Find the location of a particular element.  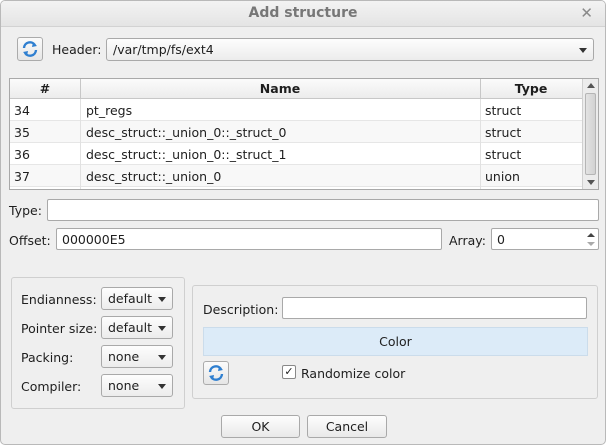

column-header-name: Name is located at coordinates (280, 88).